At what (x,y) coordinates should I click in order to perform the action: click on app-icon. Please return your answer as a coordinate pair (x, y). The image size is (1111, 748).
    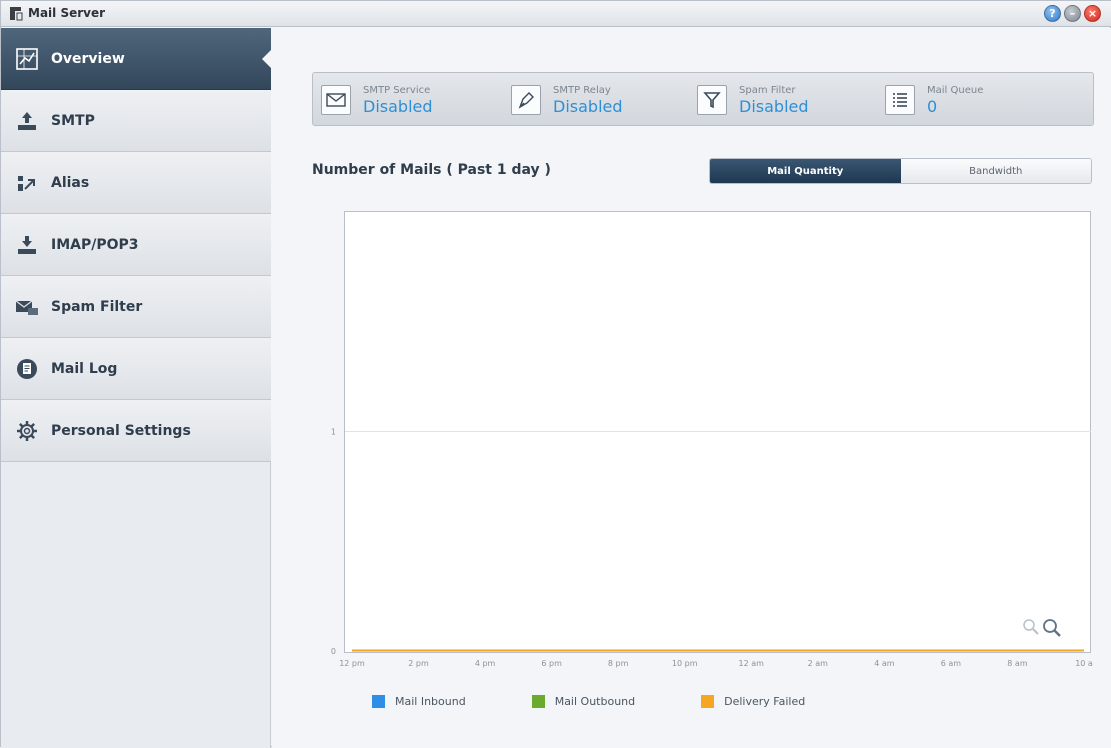
    Looking at the image, I should click on (16, 14).